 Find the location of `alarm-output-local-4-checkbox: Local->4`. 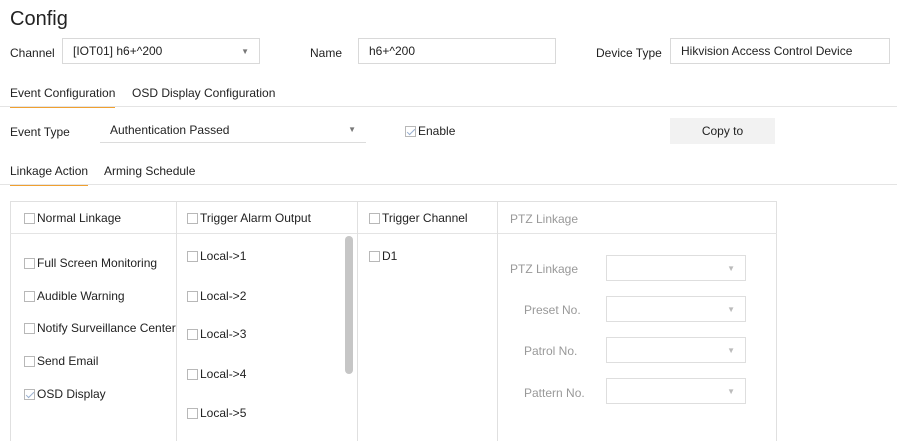

alarm-output-local-4-checkbox: Local->4 is located at coordinates (216, 374).